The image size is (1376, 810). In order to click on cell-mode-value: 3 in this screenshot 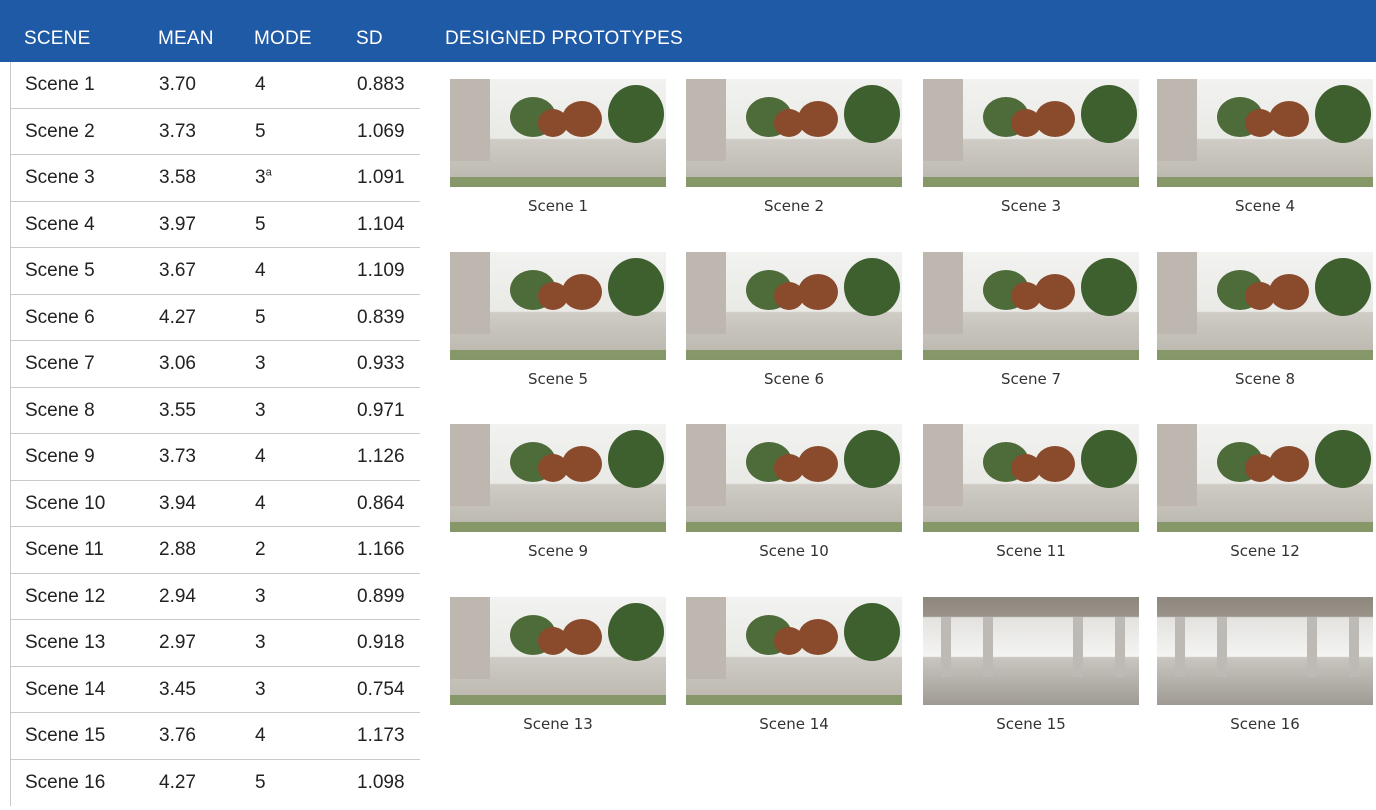, I will do `click(260, 177)`.